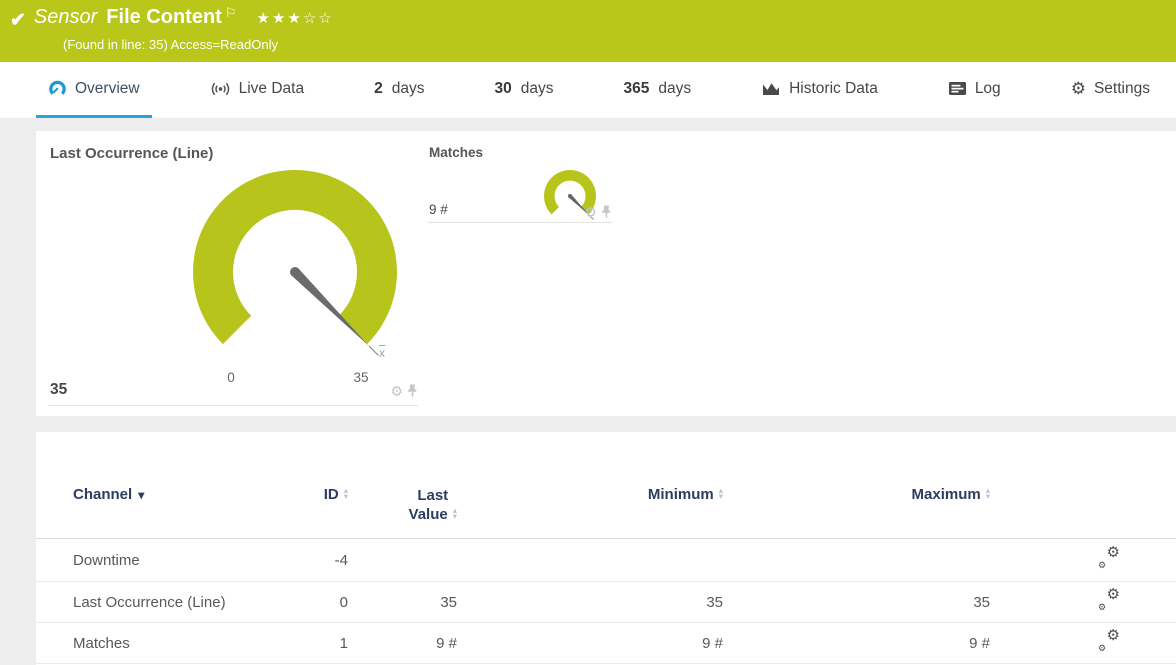 The height and width of the screenshot is (665, 1176). What do you see at coordinates (220, 88) in the screenshot?
I see `broadcast-icon` at bounding box center [220, 88].